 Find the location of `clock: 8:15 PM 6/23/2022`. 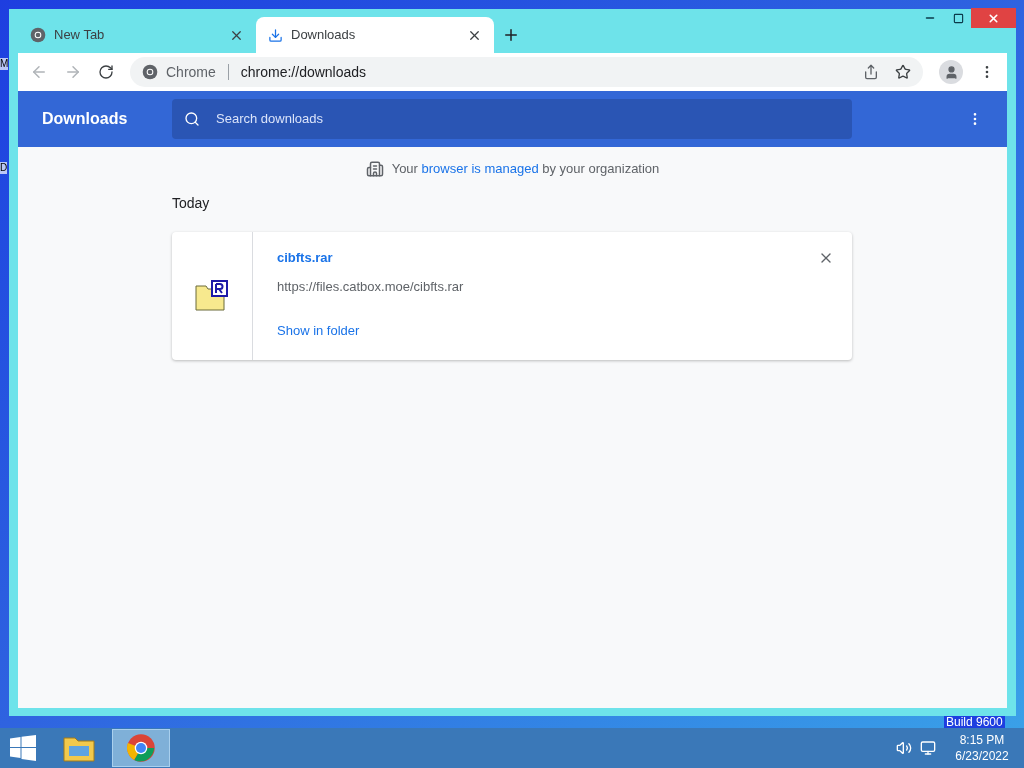

clock: 8:15 PM 6/23/2022 is located at coordinates (982, 748).